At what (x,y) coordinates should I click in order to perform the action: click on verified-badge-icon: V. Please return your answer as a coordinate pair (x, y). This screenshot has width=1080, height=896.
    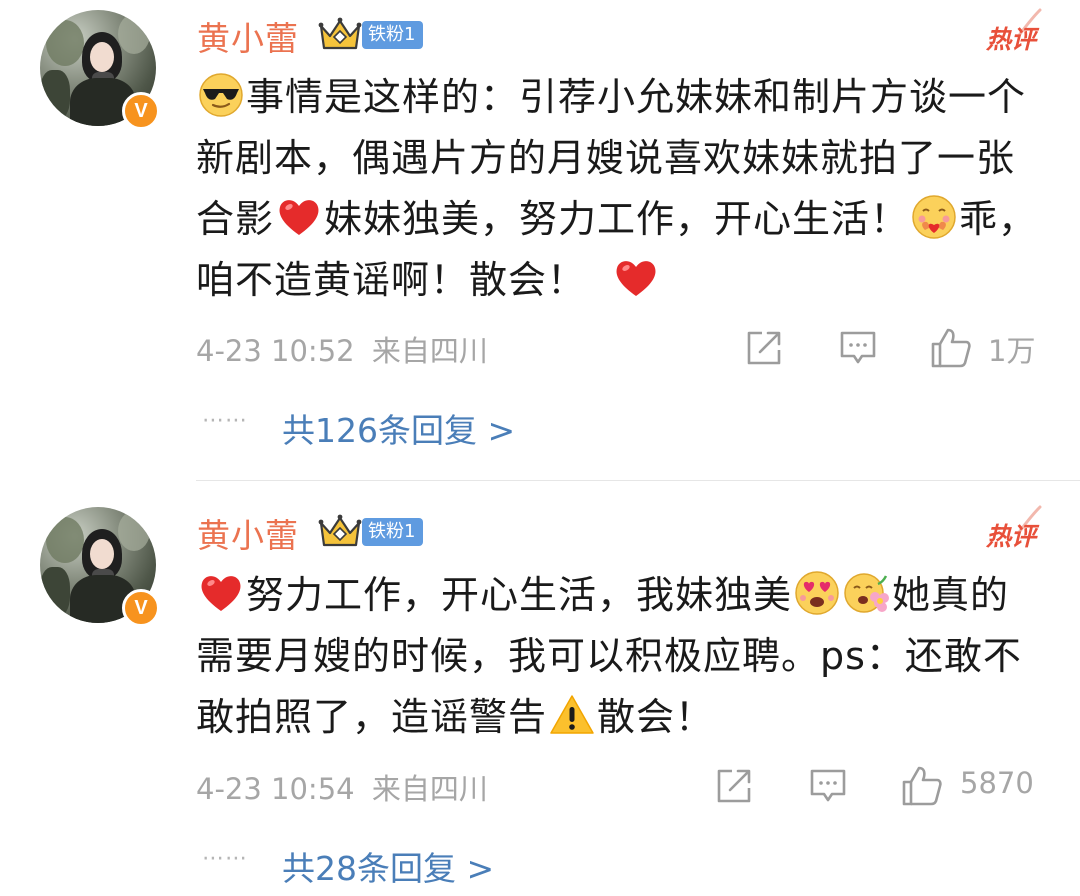
    Looking at the image, I should click on (141, 608).